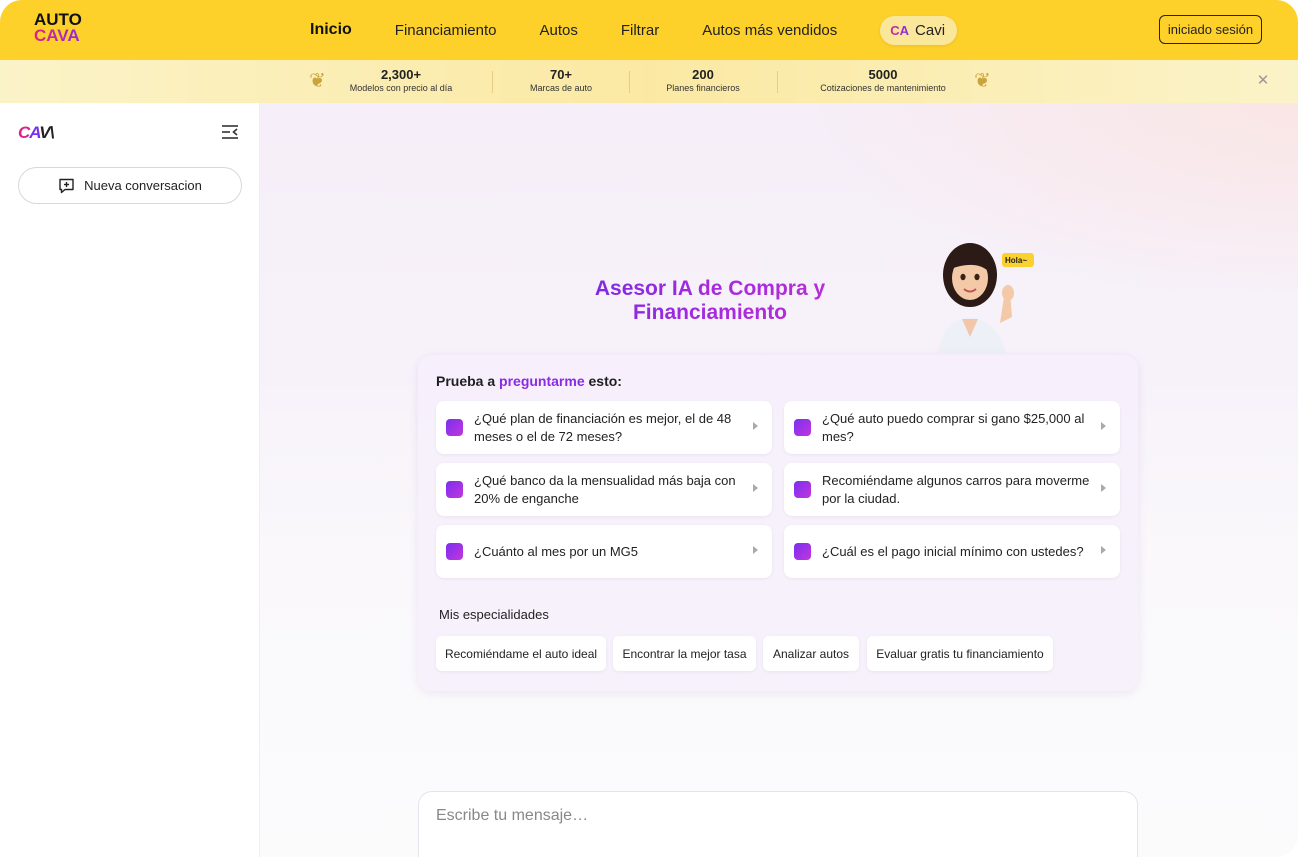 The image size is (1298, 857). I want to click on cavi-logo-icon: CA, so click(900, 30).